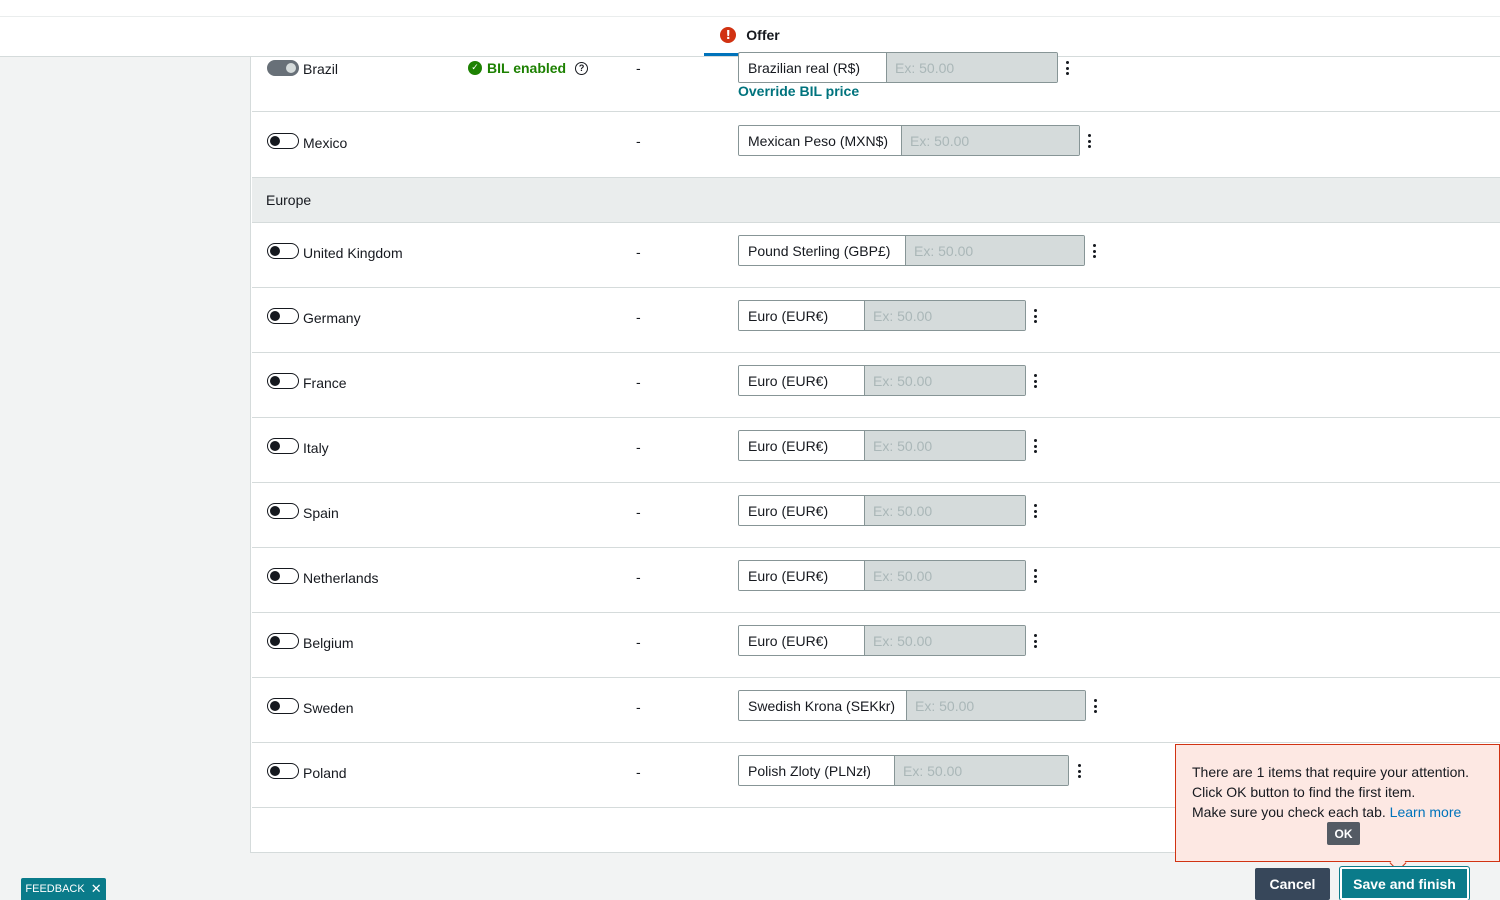 This screenshot has width=1500, height=900. I want to click on table-row: France - Euro (EUR€), so click(876, 385).